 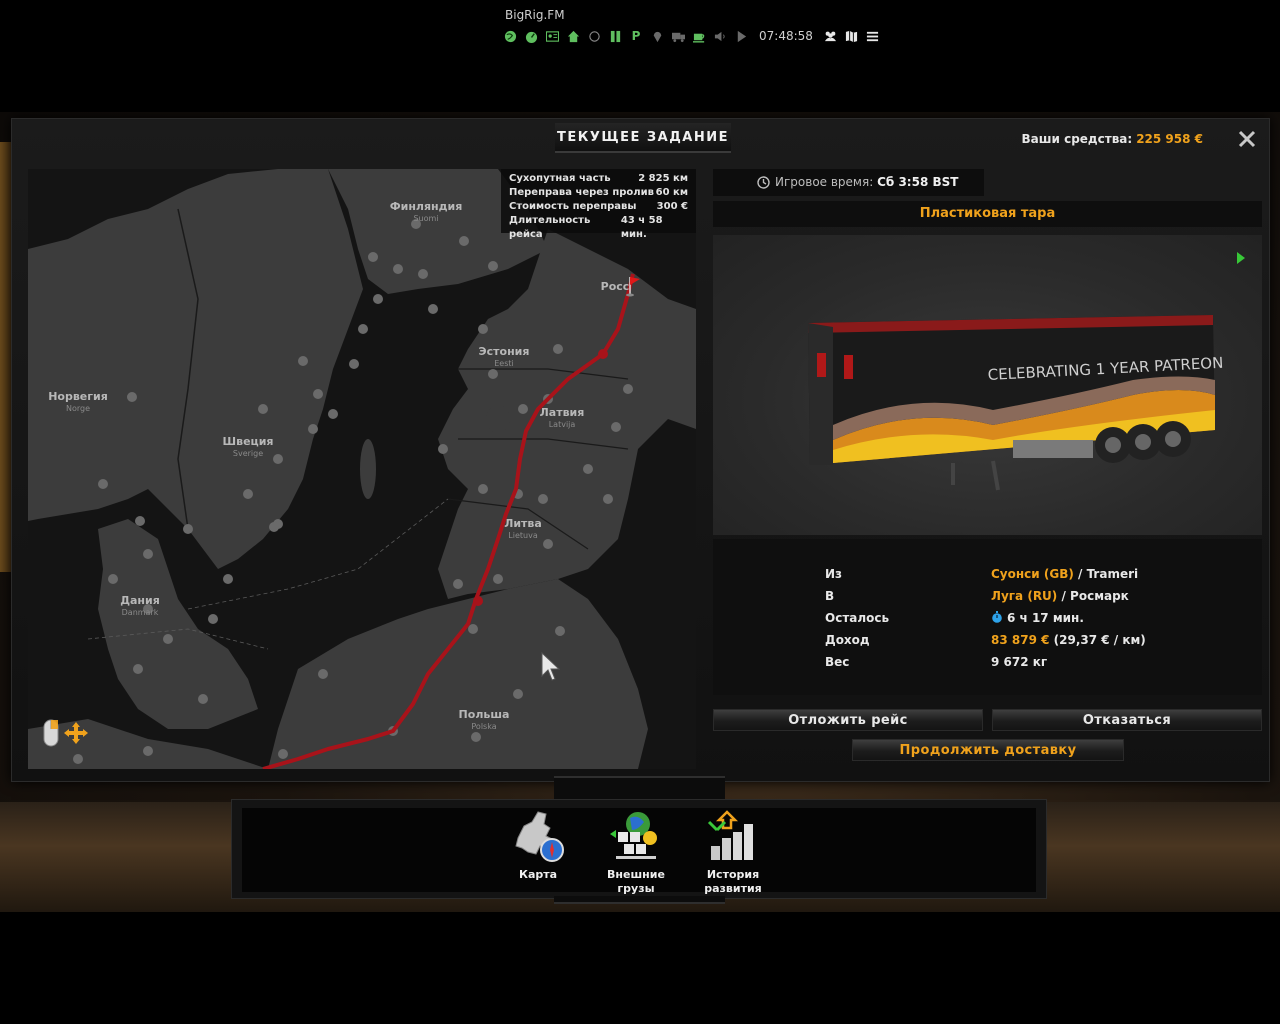 I want to click on dock-item-external-cargo: Внешние грузы, so click(x=636, y=852).